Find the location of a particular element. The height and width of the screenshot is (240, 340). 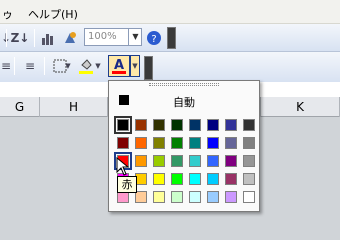

zoom-dropdown-arrow-icon: ▼ is located at coordinates (135, 37).